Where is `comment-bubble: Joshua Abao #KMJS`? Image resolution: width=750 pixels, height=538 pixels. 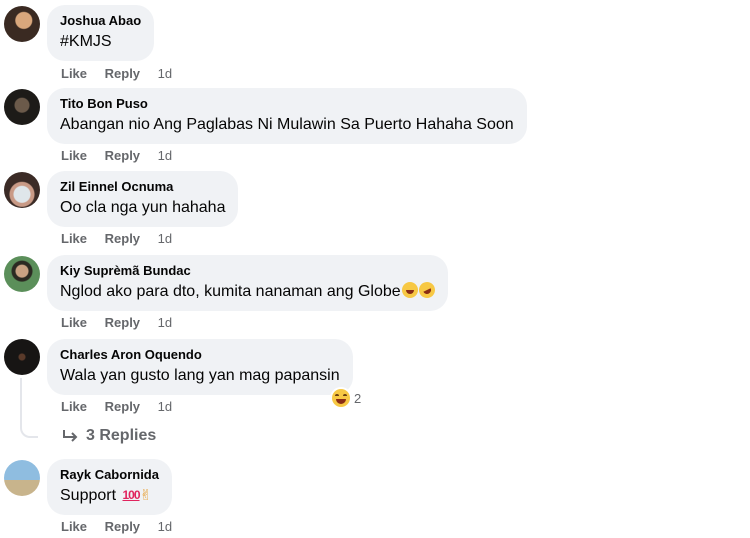
comment-bubble: Joshua Abao #KMJS is located at coordinates (101, 33).